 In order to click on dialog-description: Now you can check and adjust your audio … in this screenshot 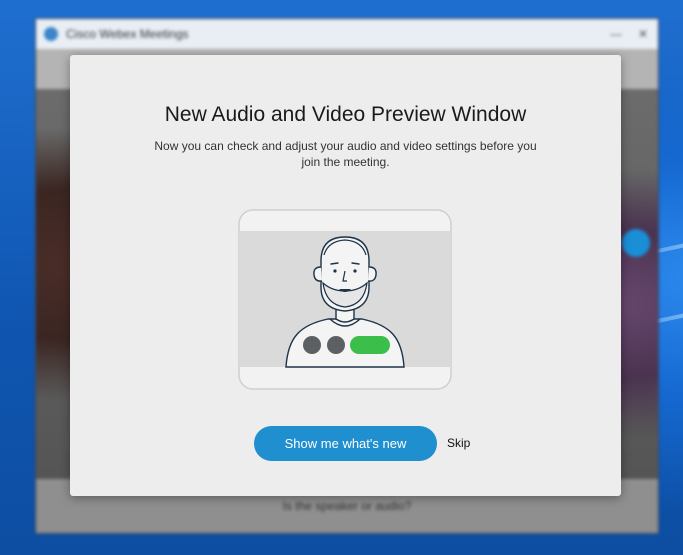, I will do `click(345, 154)`.